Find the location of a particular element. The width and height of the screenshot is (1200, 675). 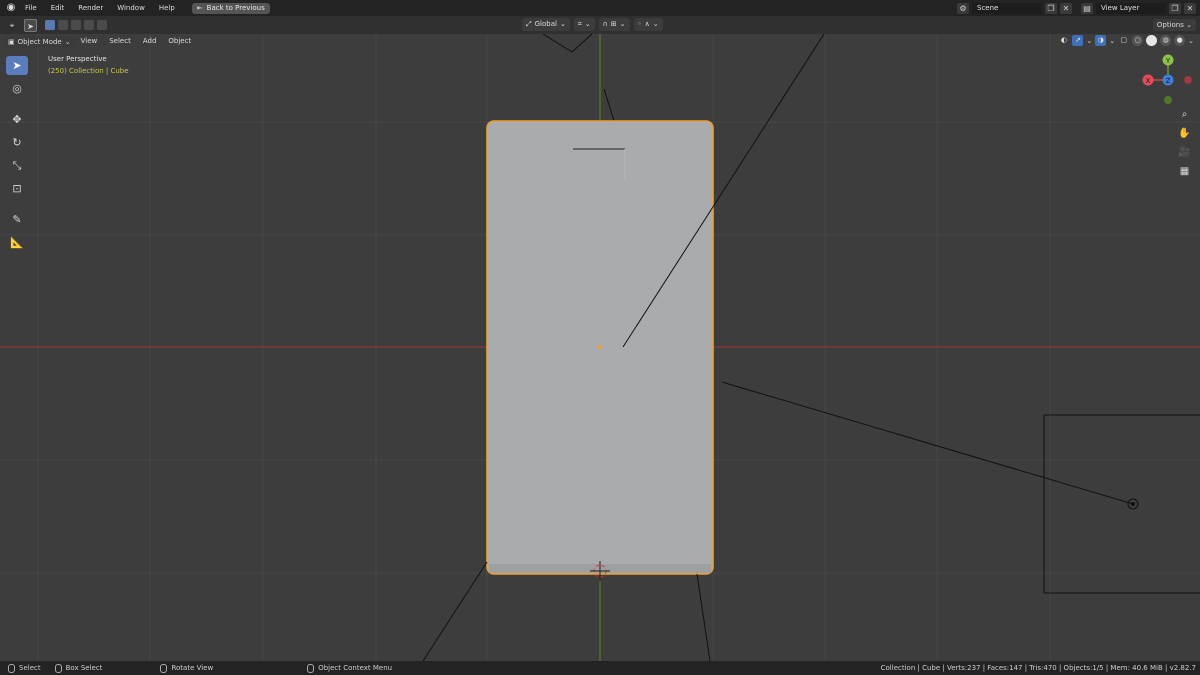

gizmo-toggle-icon: ↗ is located at coordinates (1078, 40).